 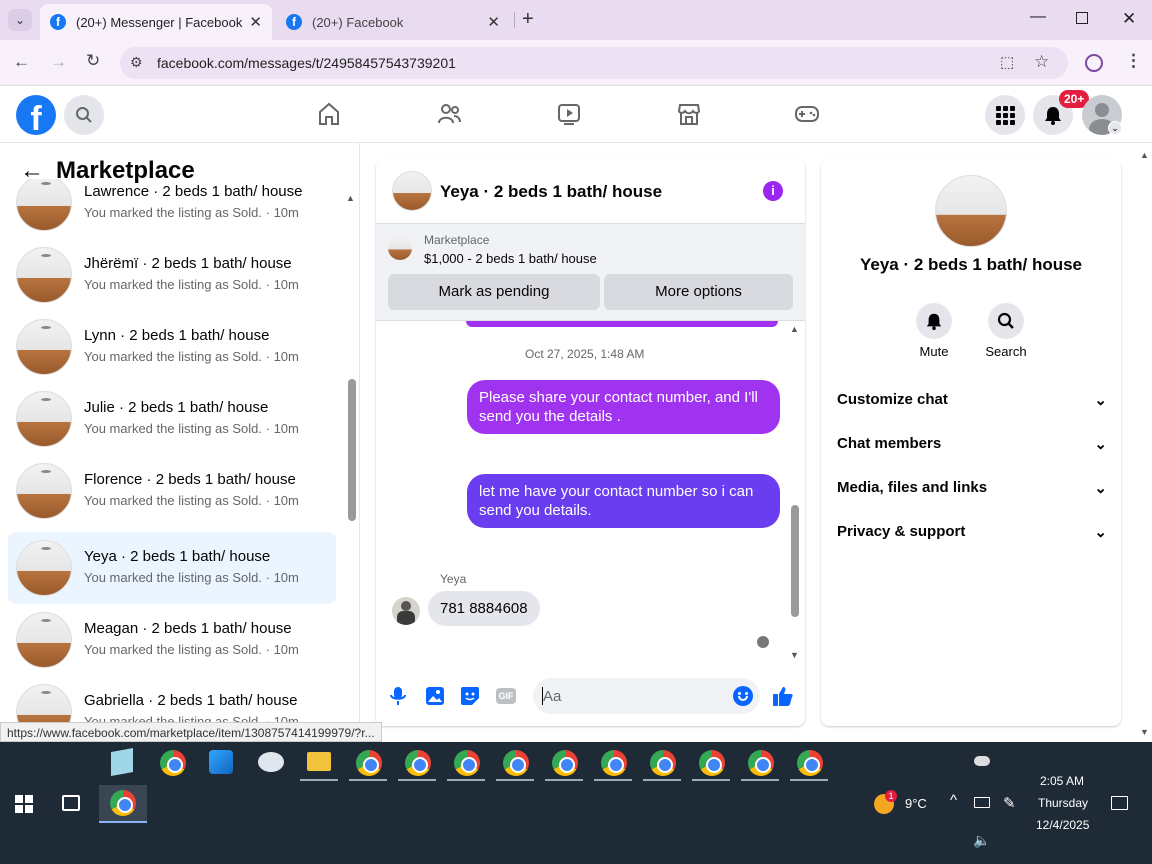 What do you see at coordinates (173, 763) in the screenshot?
I see `chrome-icon` at bounding box center [173, 763].